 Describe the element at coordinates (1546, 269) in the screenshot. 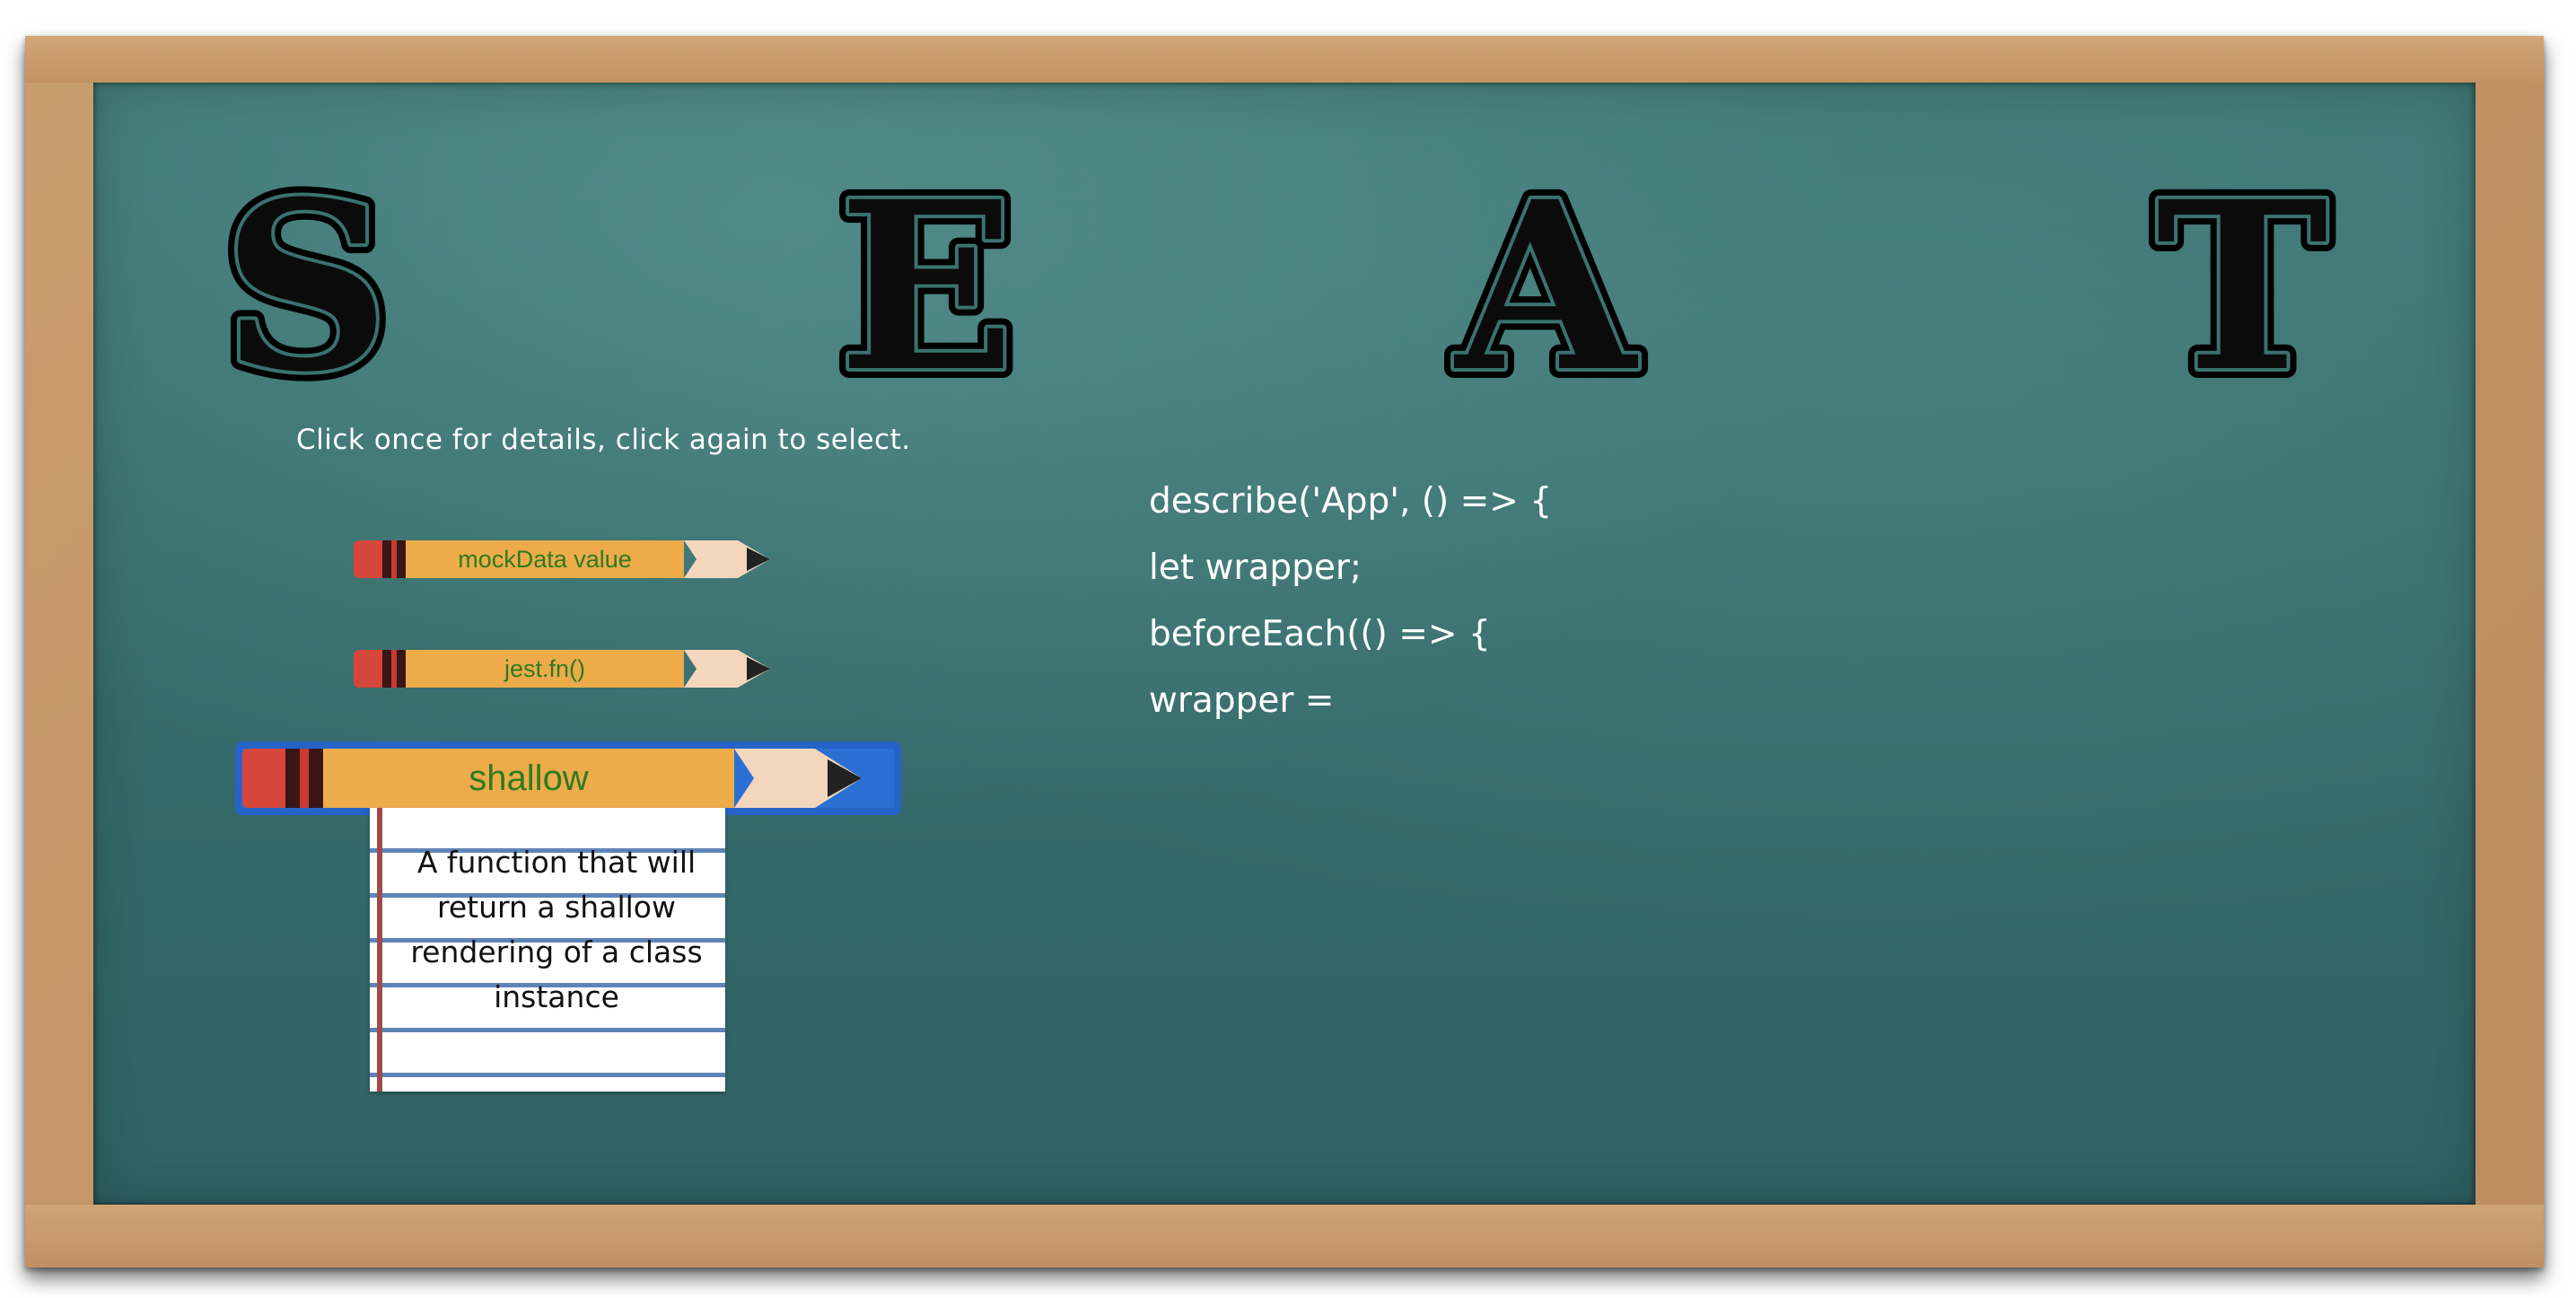

I see `svg-text: A` at that location.